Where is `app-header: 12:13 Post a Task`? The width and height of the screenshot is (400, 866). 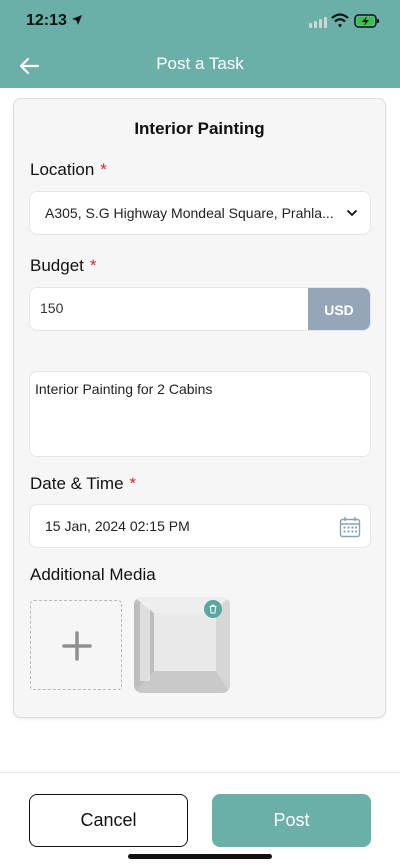 app-header: 12:13 Post a Task is located at coordinates (200, 44).